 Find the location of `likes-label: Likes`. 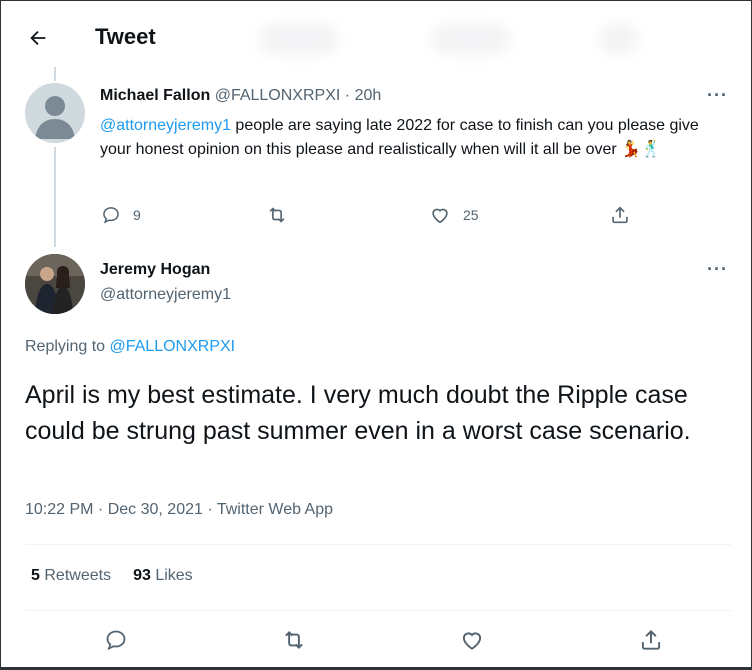

likes-label: Likes is located at coordinates (174, 575).